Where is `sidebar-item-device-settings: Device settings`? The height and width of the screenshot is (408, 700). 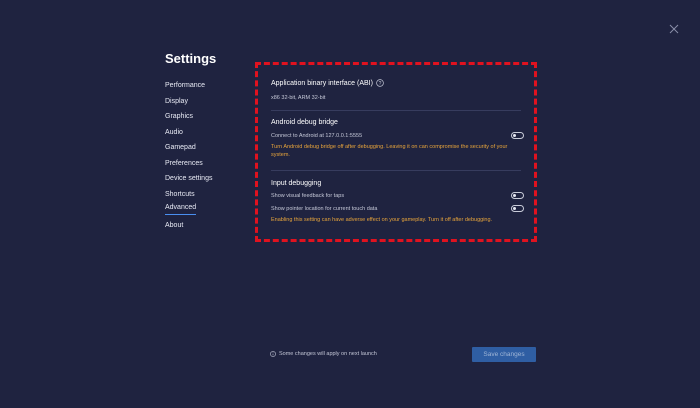 sidebar-item-device-settings: Device settings is located at coordinates (205, 180).